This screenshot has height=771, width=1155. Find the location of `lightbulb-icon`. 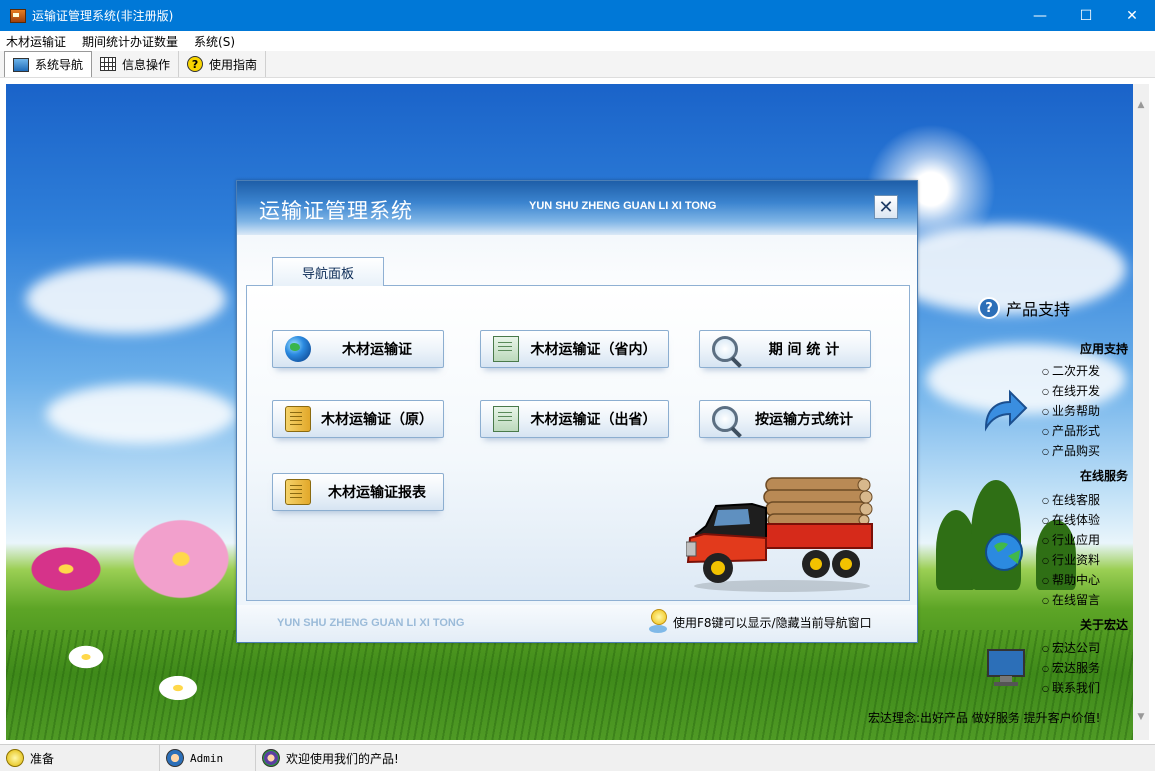

lightbulb-icon is located at coordinates (658, 622).